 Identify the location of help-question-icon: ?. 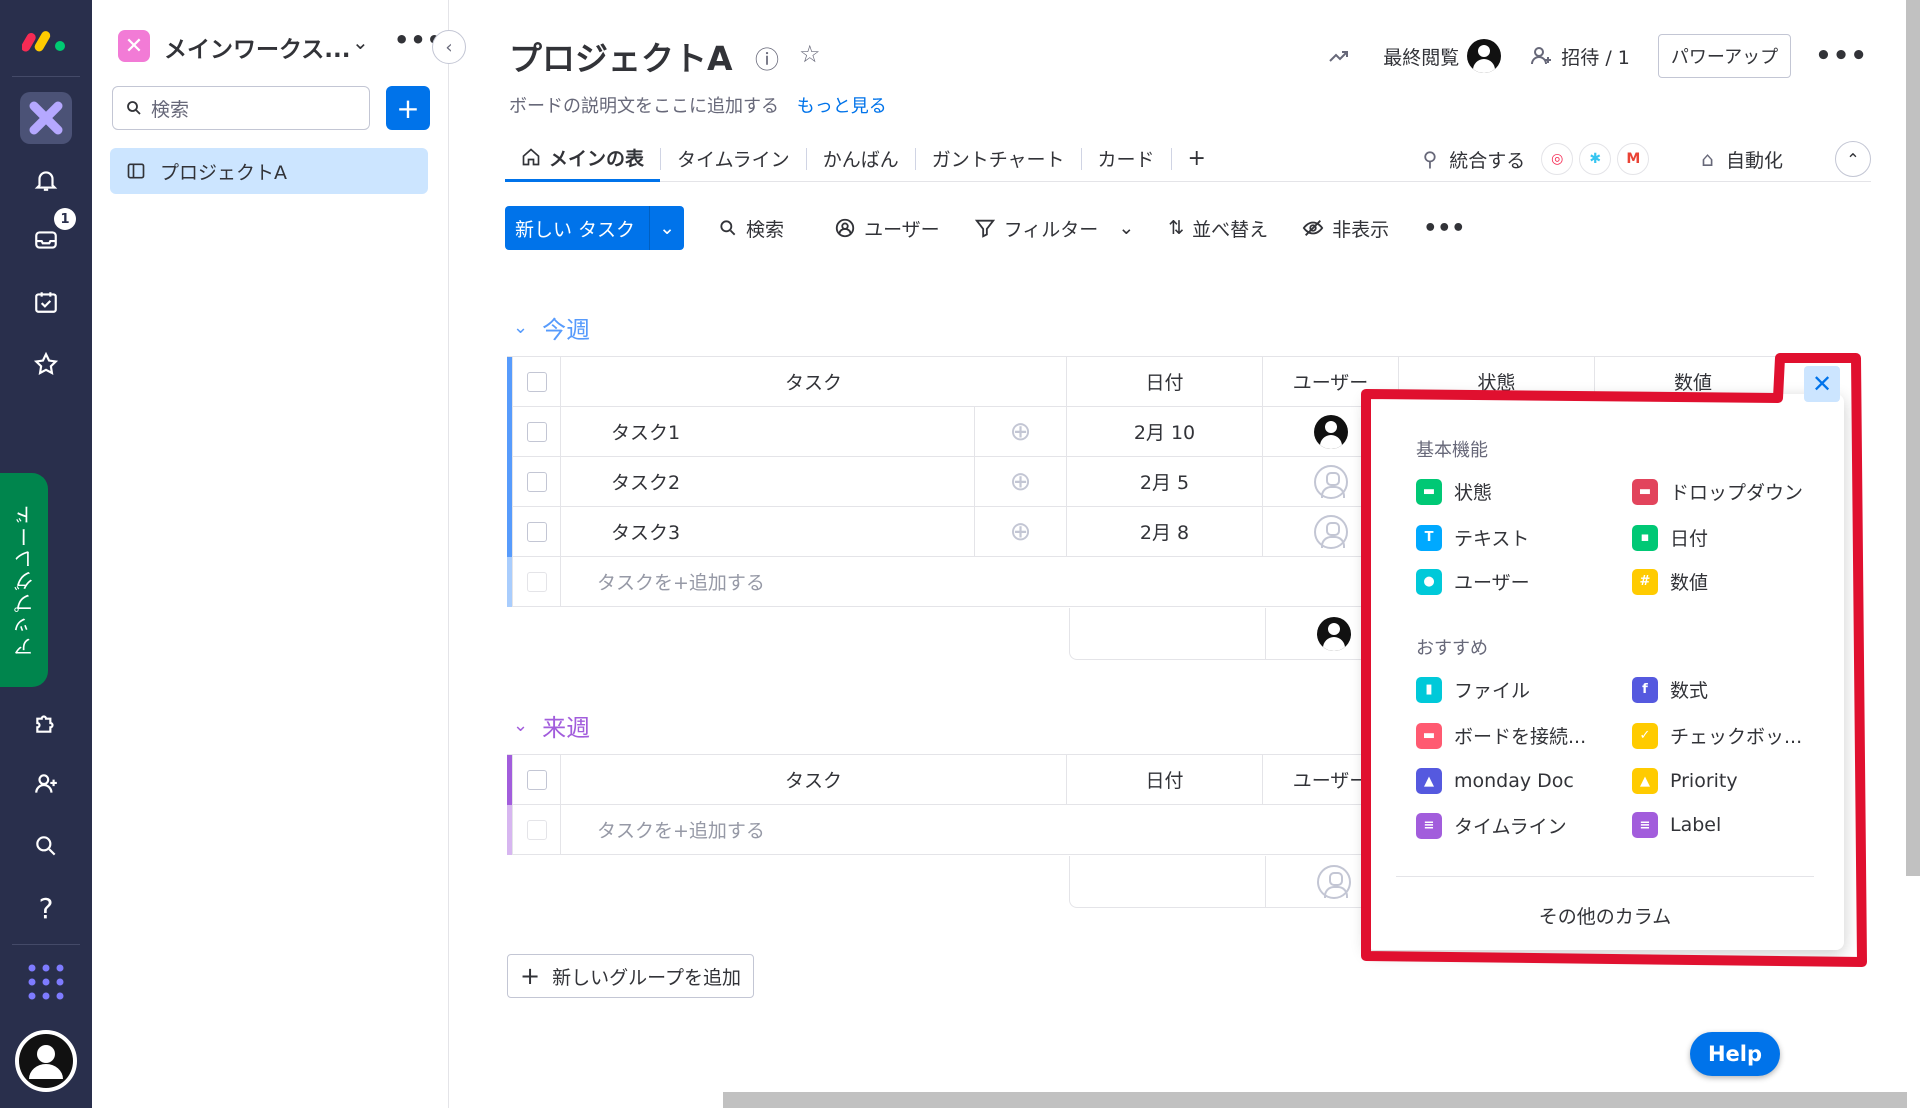
(46, 908).